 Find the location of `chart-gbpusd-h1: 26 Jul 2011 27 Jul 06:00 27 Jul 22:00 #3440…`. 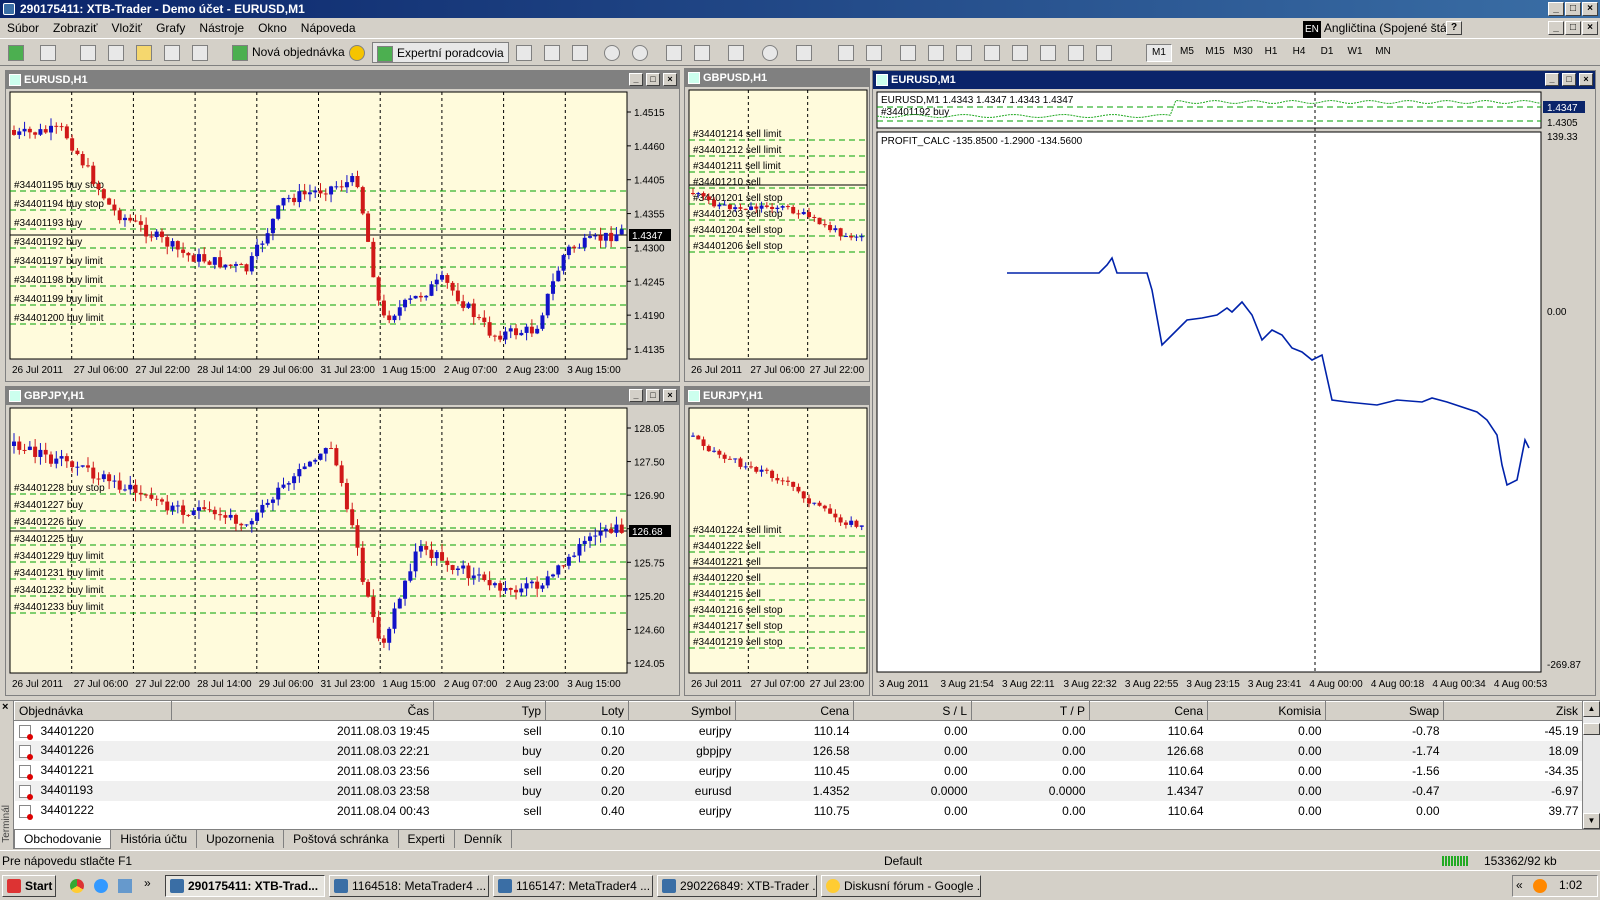

chart-gbpusd-h1: 26 Jul 2011 27 Jul 06:00 27 Jul 22:00 #3440… is located at coordinates (777, 234).